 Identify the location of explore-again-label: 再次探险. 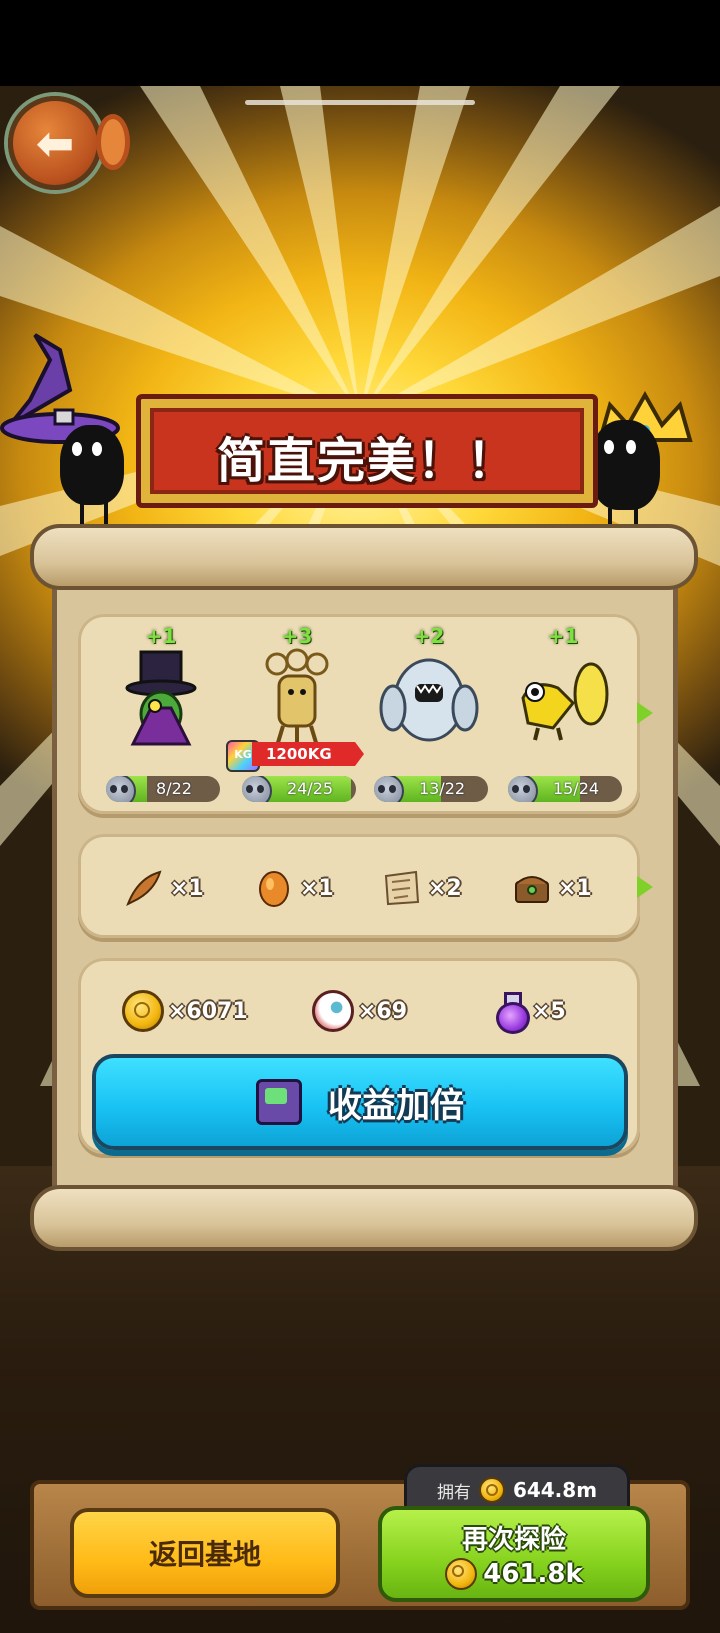
(513, 1539).